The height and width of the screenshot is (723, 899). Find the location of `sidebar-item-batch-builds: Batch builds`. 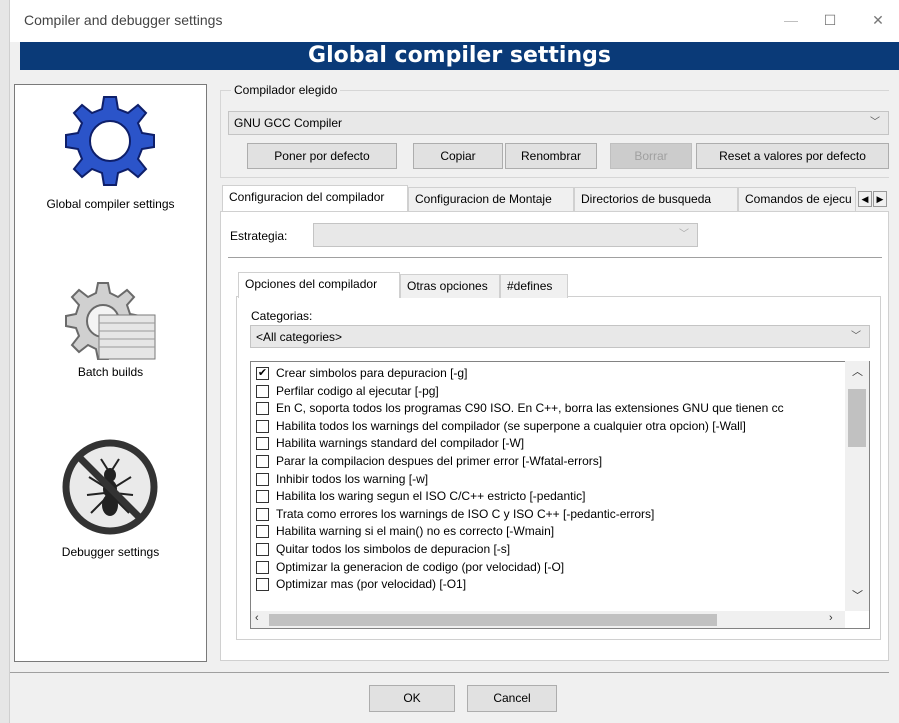

sidebar-item-batch-builds: Batch builds is located at coordinates (110, 330).